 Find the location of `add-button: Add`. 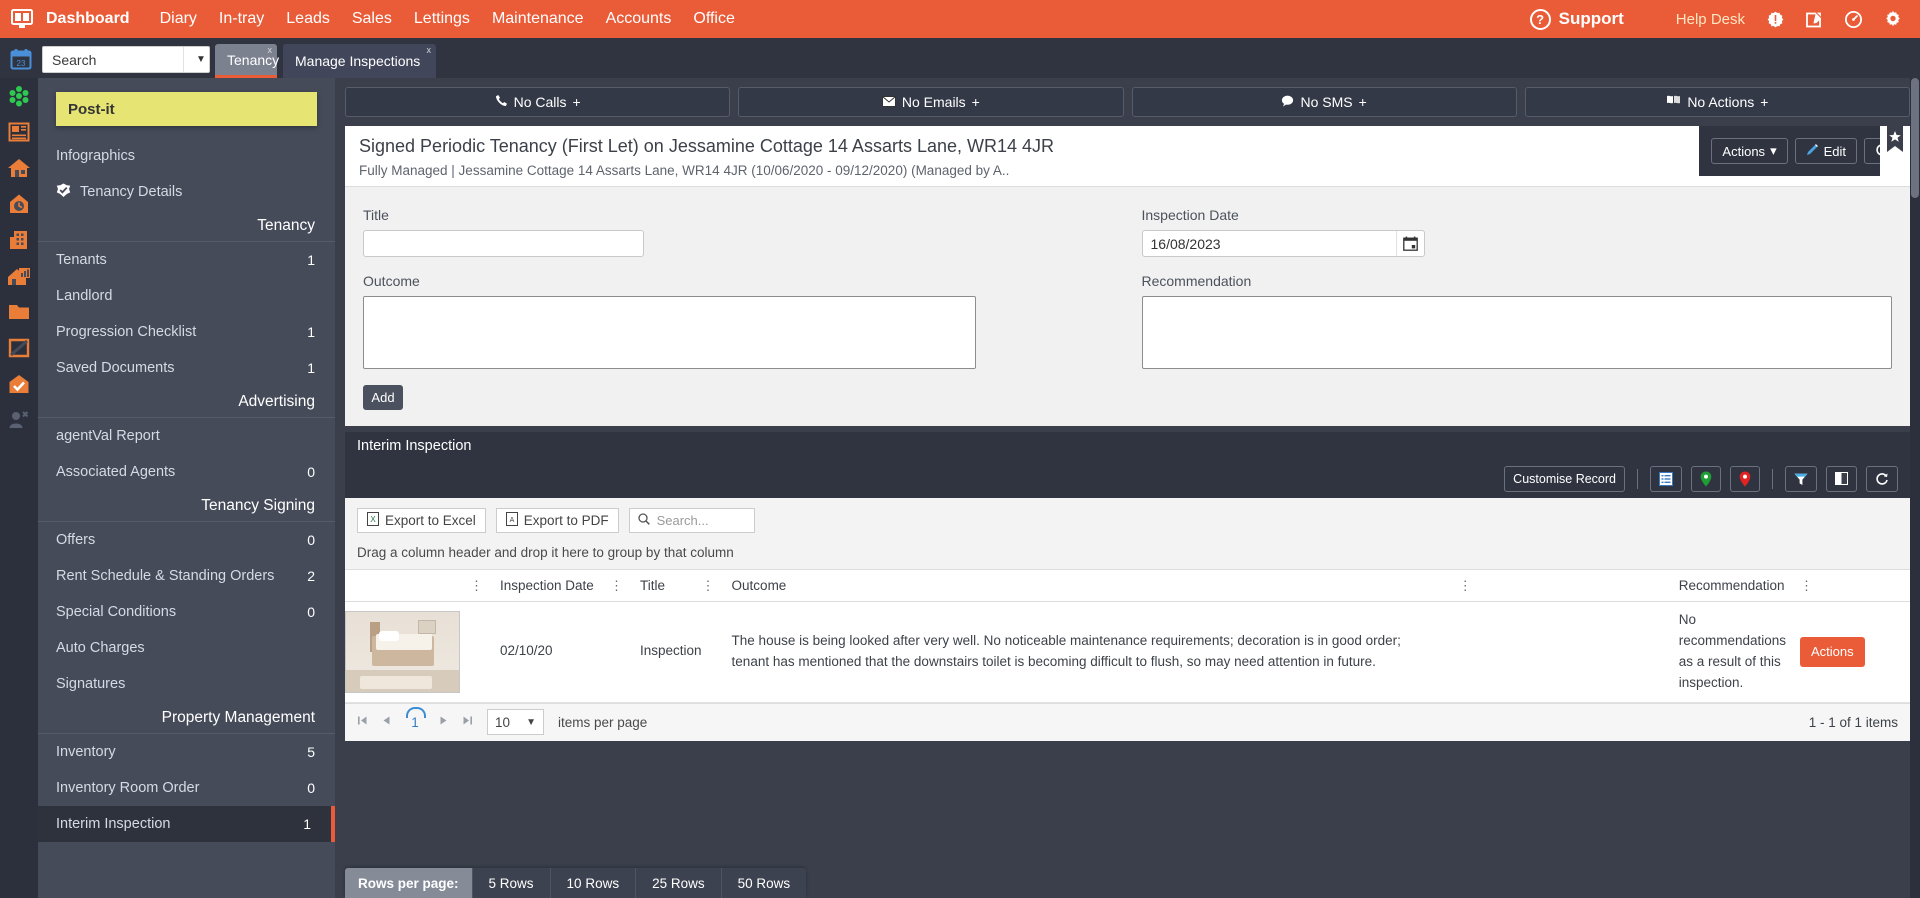

add-button: Add is located at coordinates (383, 397).